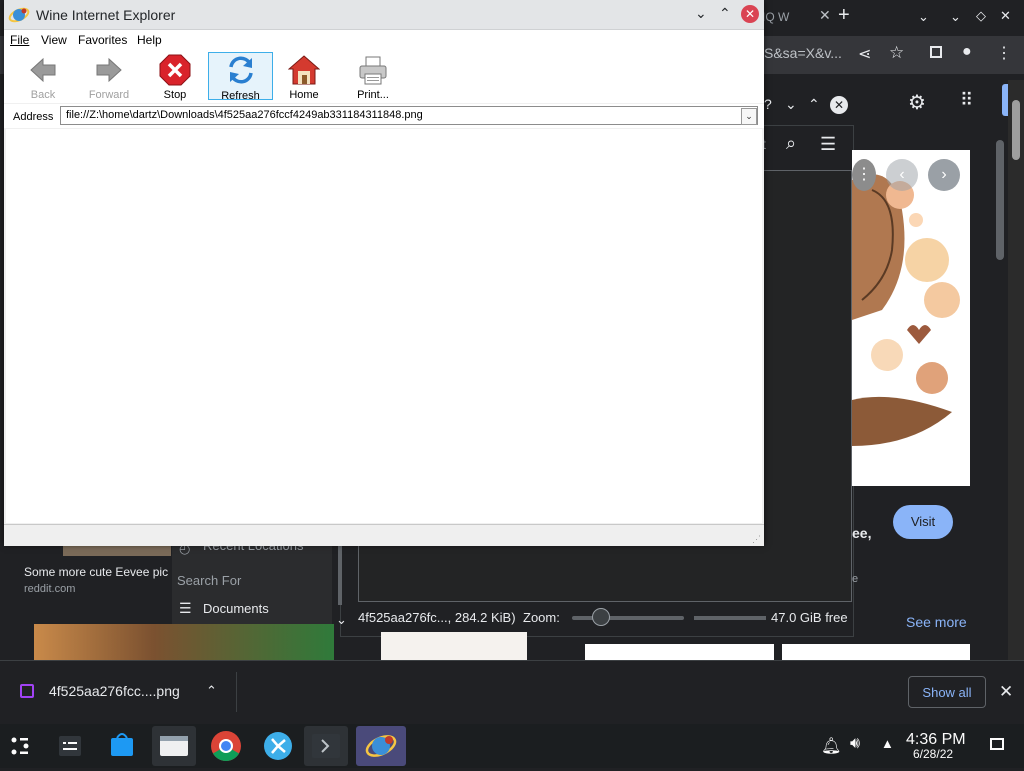  I want to click on chrome-browser-icon, so click(226, 746).